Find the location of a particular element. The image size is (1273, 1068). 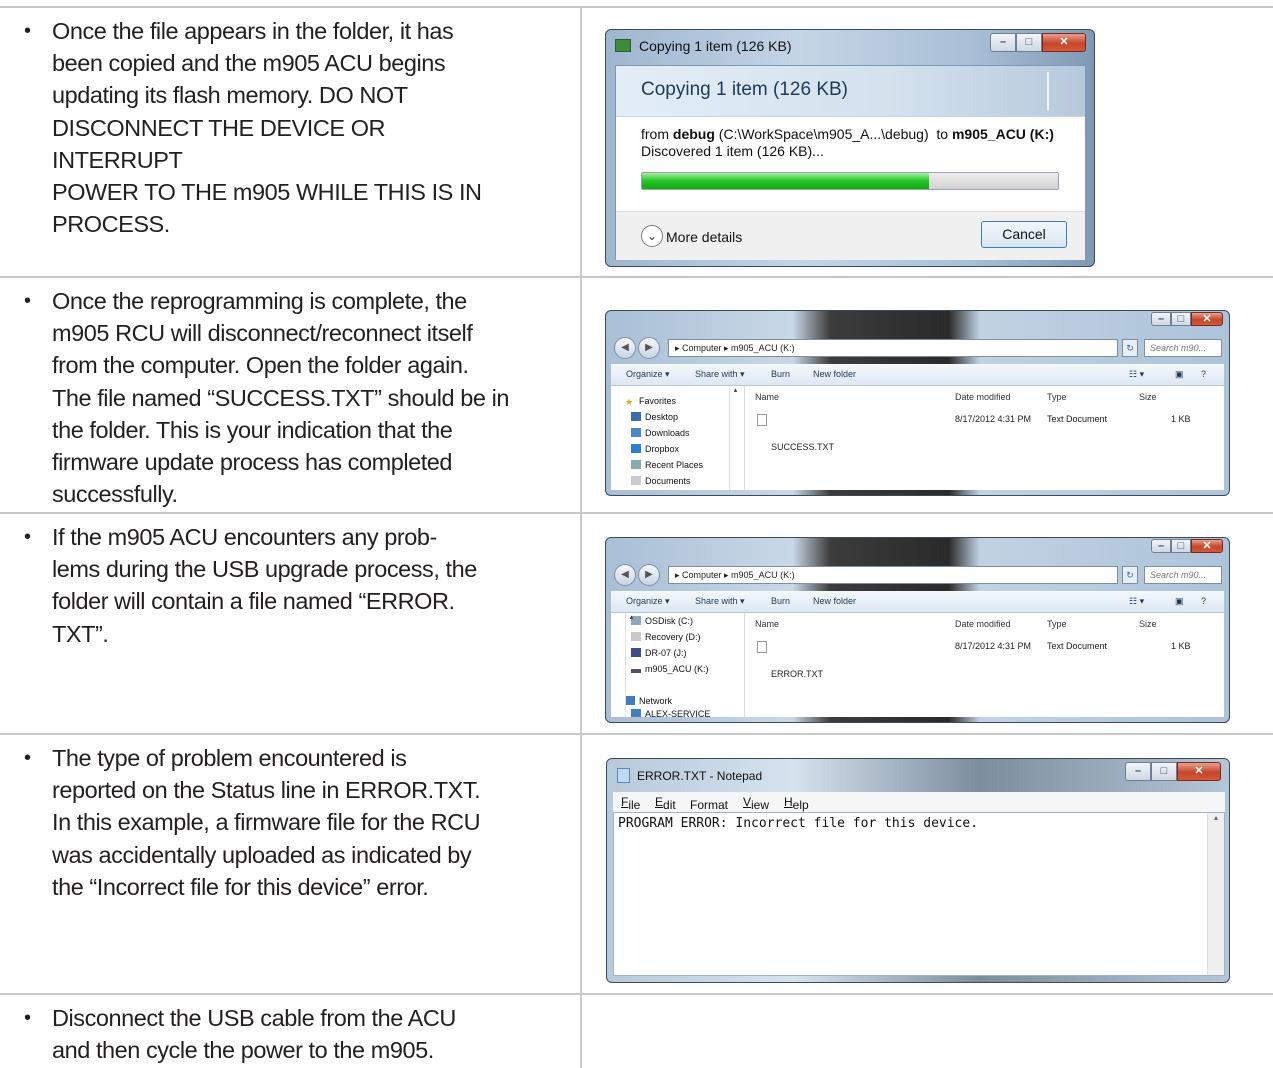

menu-help: Help is located at coordinates (796, 803).